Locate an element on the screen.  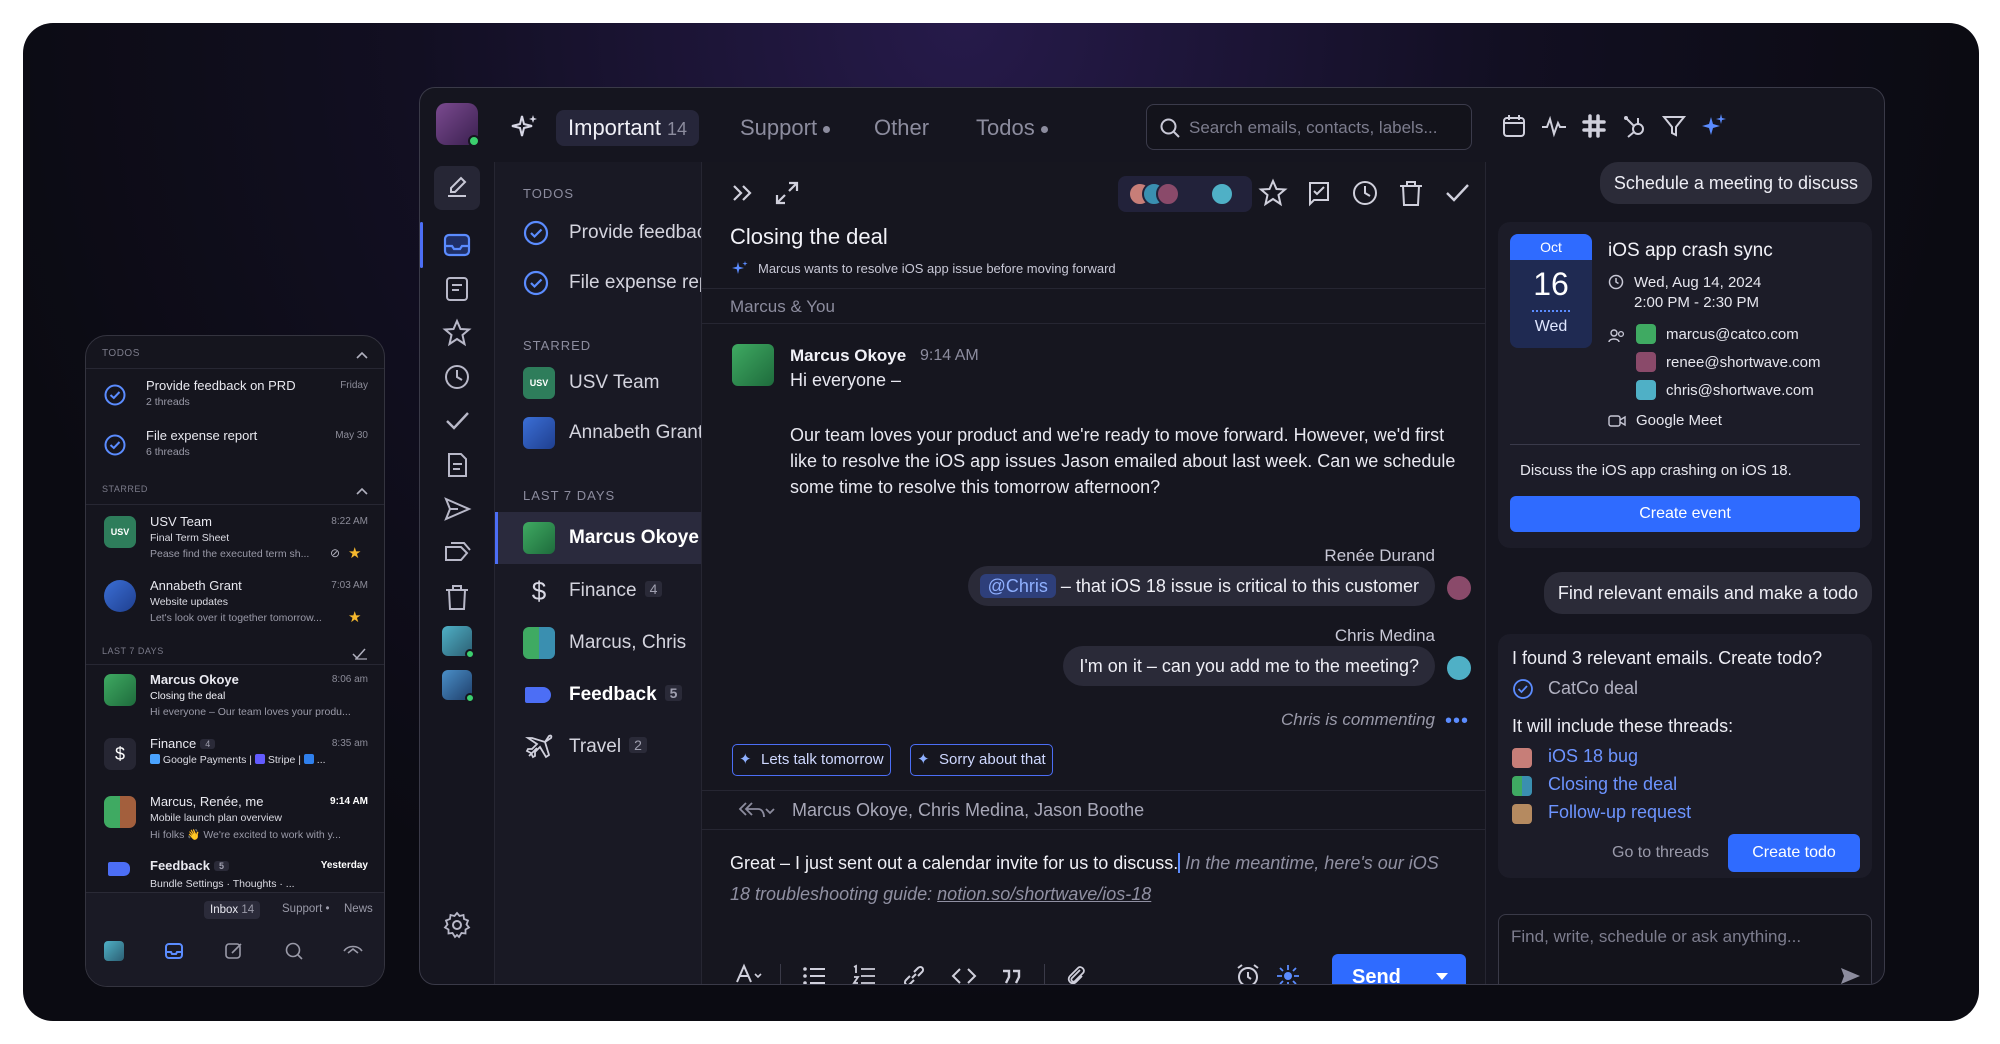
labels-icon is located at coordinates (457, 553).